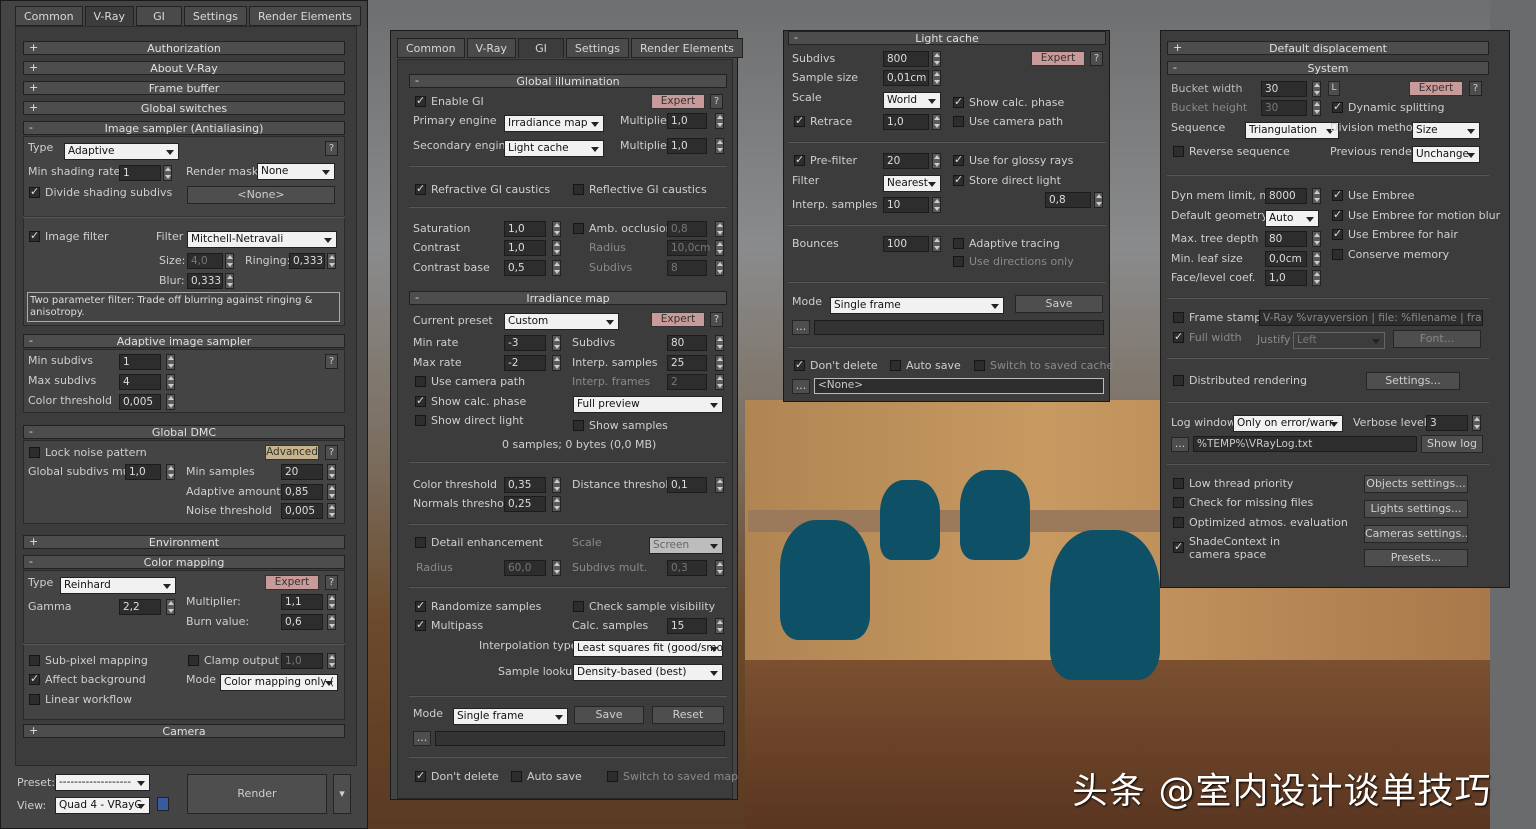 This screenshot has height=829, width=1536. I want to click on max-subdivs-spinner: 4, so click(140, 382).